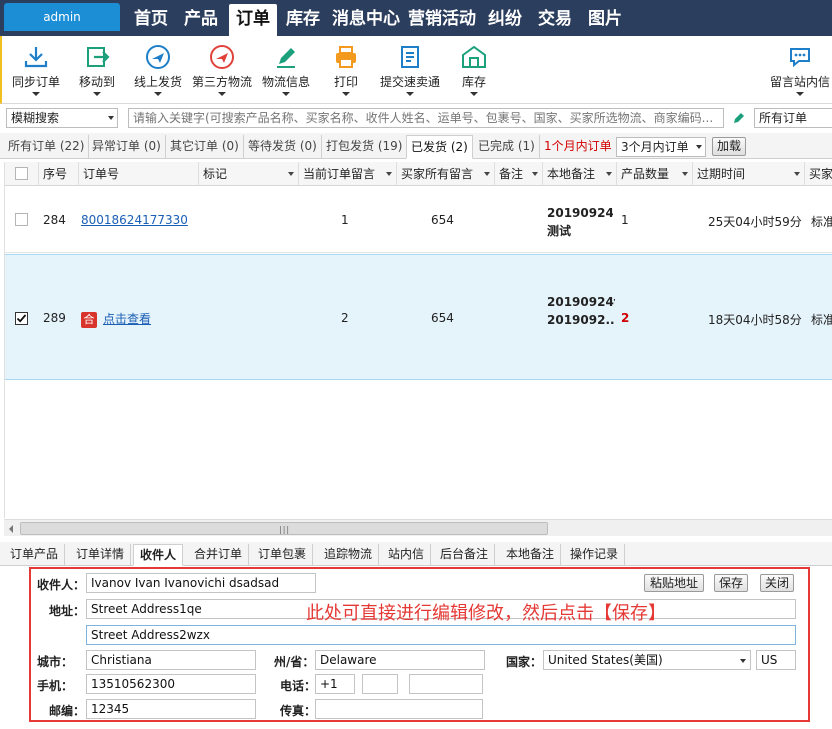  I want to click on toolbar: 同步订单 移动到 线上发货 第三方物流 物流信息 打印 提交速卖通 库存 留言站, so click(416, 70).